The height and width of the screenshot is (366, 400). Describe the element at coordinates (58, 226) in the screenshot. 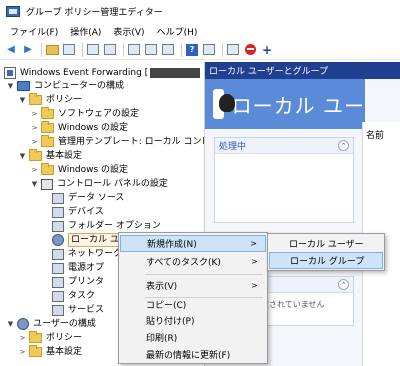

I see `folder-options-icon` at that location.